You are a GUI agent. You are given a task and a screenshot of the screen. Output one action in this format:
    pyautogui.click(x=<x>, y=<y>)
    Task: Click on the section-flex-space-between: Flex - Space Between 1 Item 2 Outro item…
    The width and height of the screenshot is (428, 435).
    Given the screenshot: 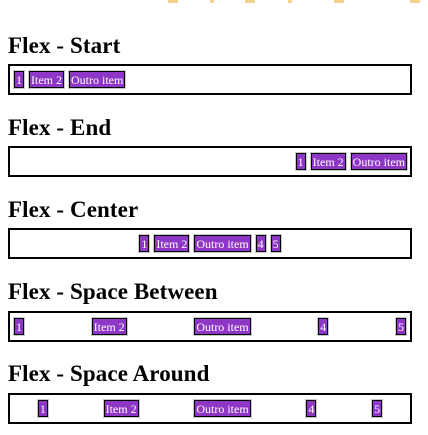 What is the action you would take?
    pyautogui.click(x=210, y=310)
    